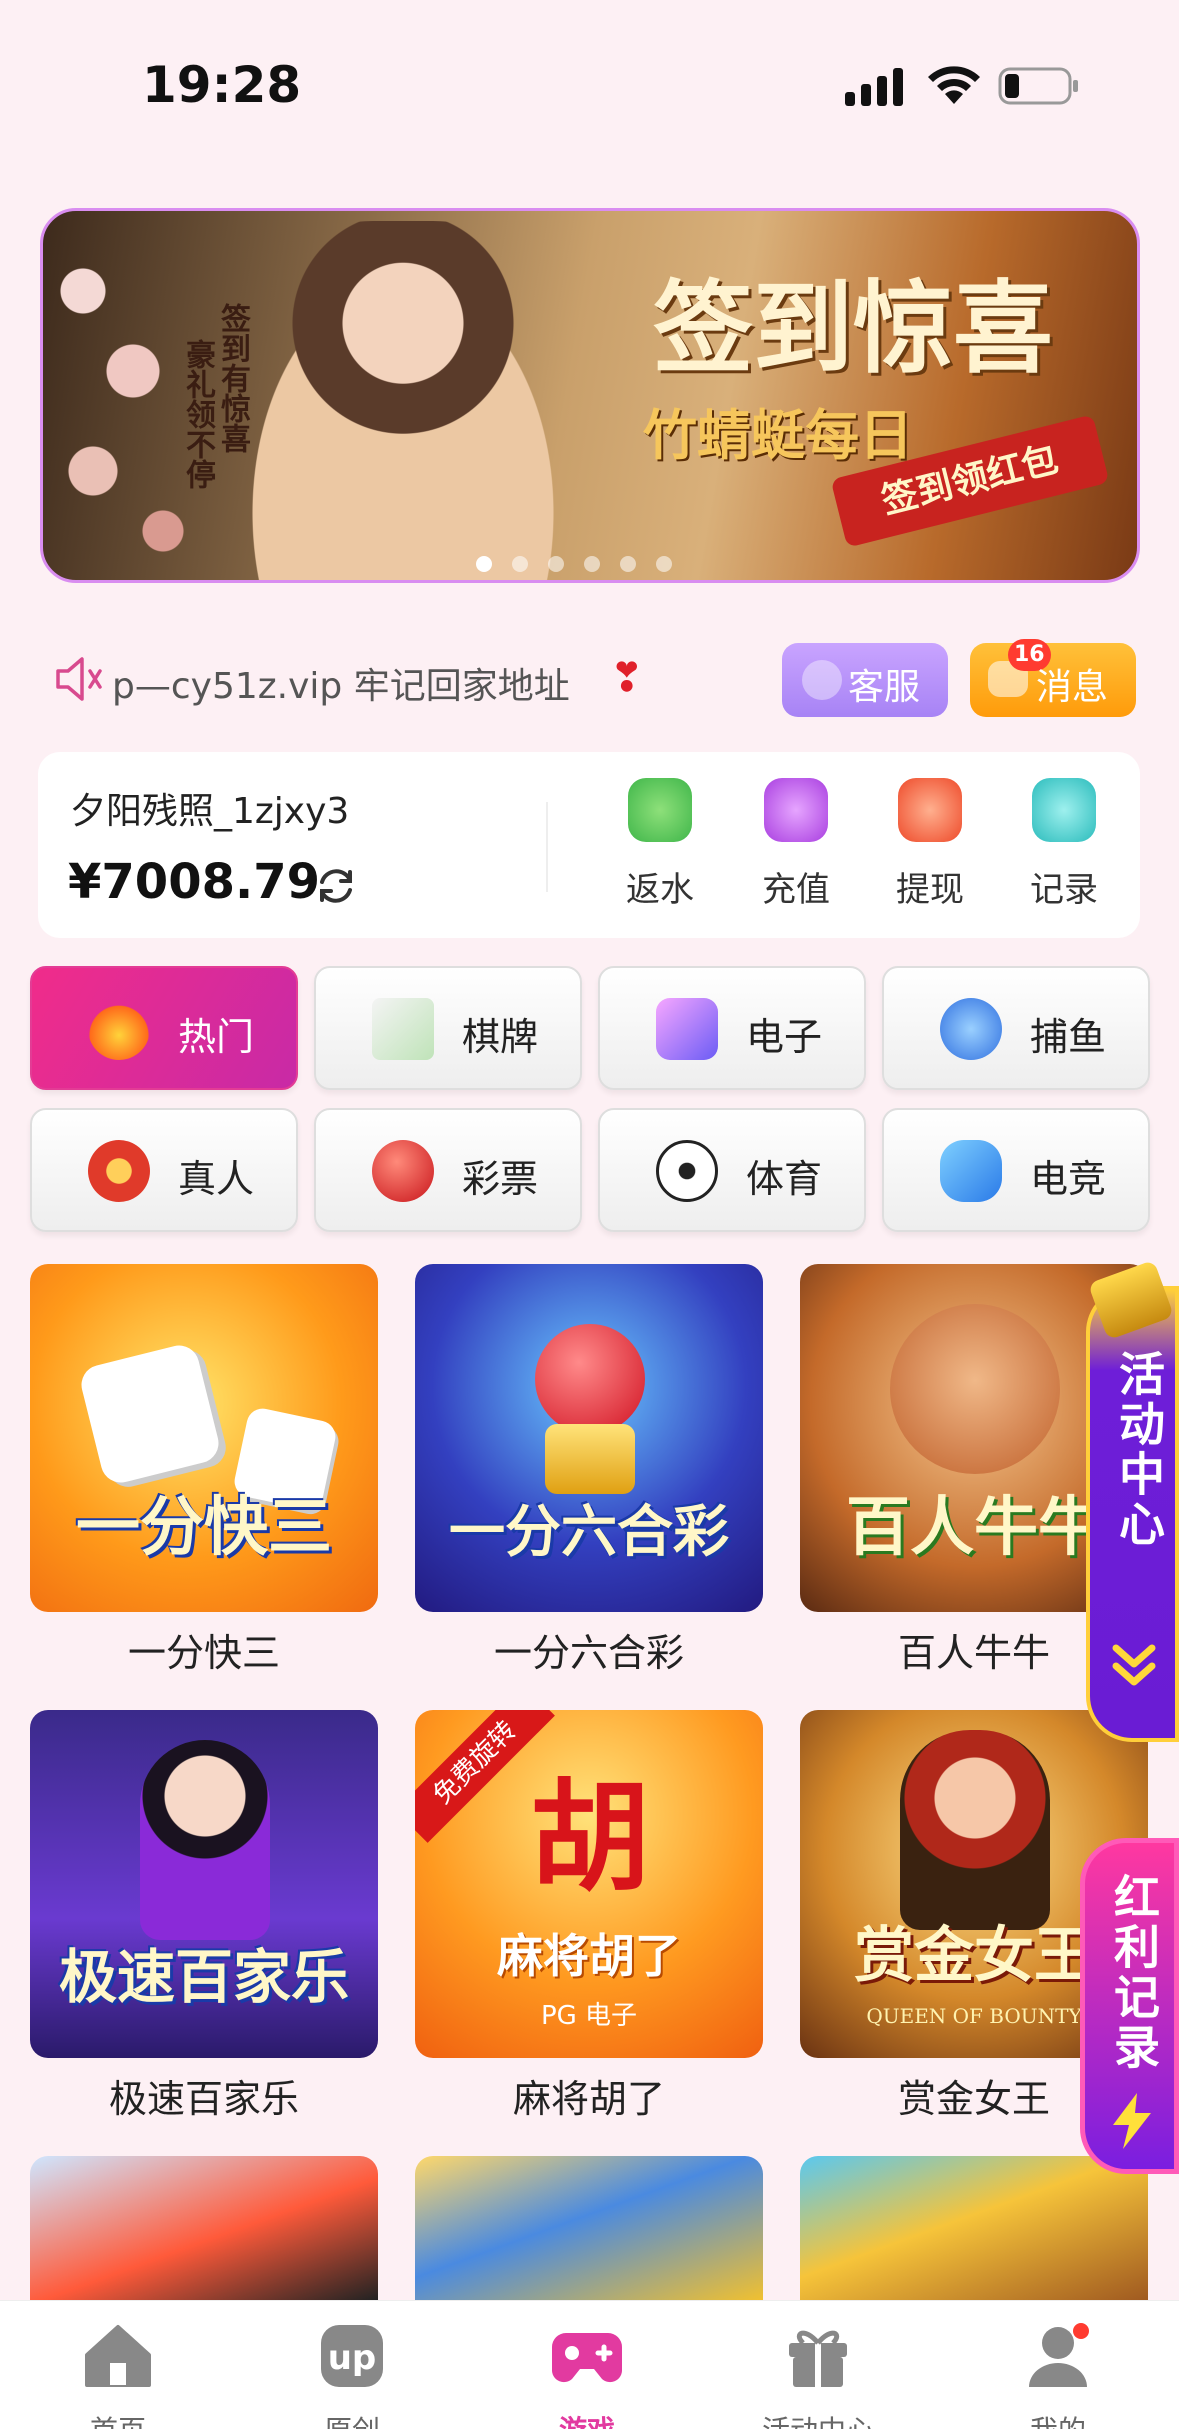  What do you see at coordinates (587, 2419) in the screenshot?
I see `tab-label: 游戏` at bounding box center [587, 2419].